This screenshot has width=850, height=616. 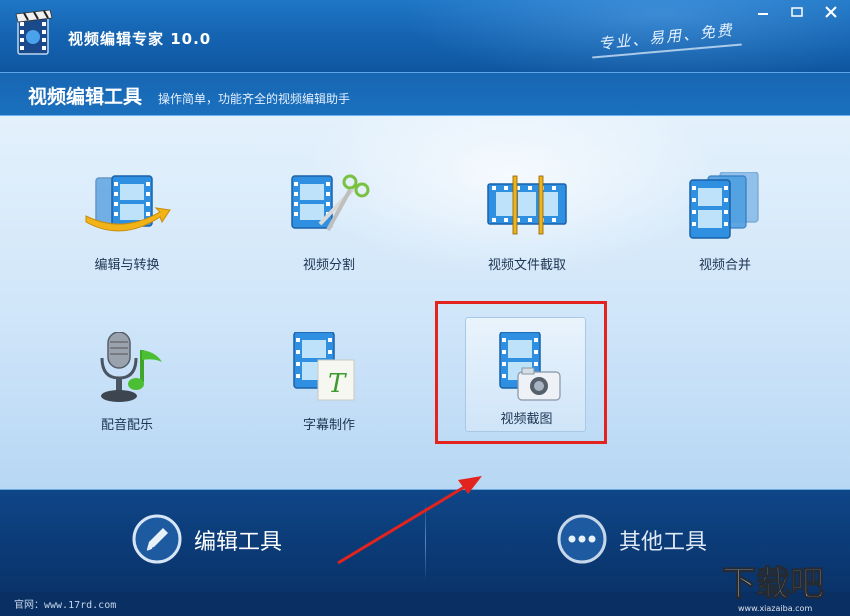 I want to click on film-stack-icon, so click(x=724, y=205).